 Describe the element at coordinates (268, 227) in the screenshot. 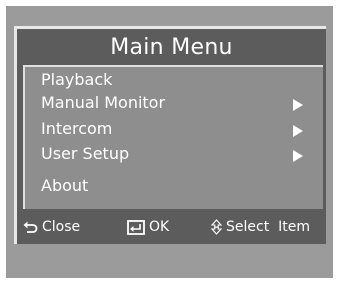

I see `select-item-label: Select Item` at that location.